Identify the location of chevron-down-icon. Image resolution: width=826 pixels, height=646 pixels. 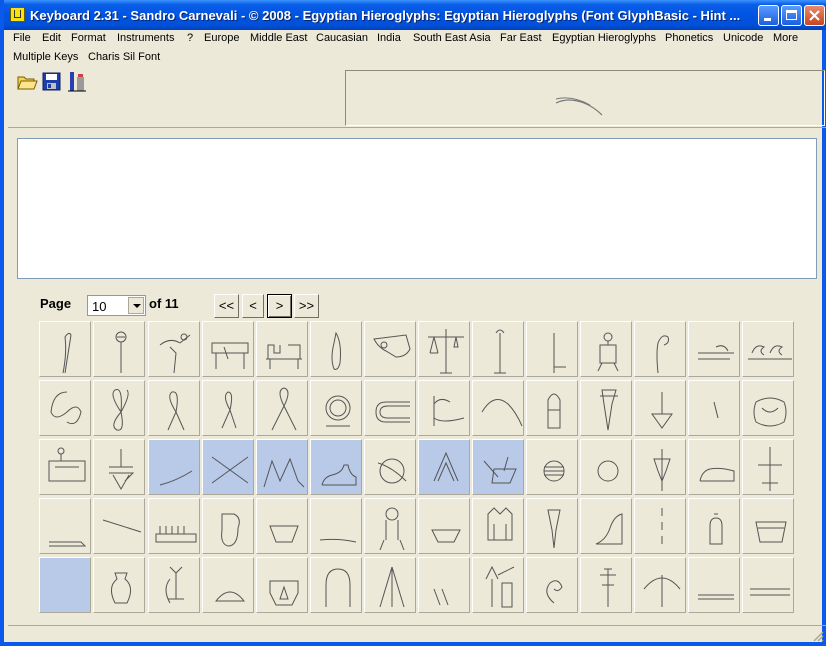
(136, 305).